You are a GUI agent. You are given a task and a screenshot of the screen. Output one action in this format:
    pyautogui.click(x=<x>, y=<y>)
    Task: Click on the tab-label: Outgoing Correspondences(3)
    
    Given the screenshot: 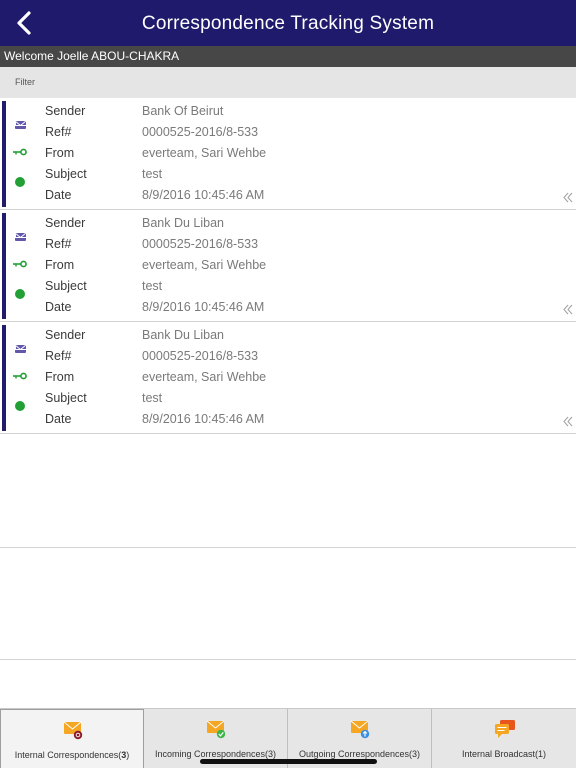 What is the action you would take?
    pyautogui.click(x=359, y=754)
    